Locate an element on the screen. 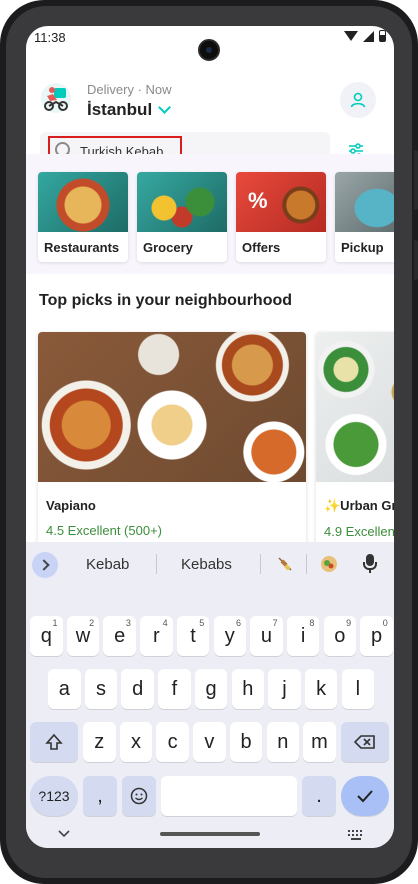 This screenshot has height=884, width=418. space-key is located at coordinates (229, 796).